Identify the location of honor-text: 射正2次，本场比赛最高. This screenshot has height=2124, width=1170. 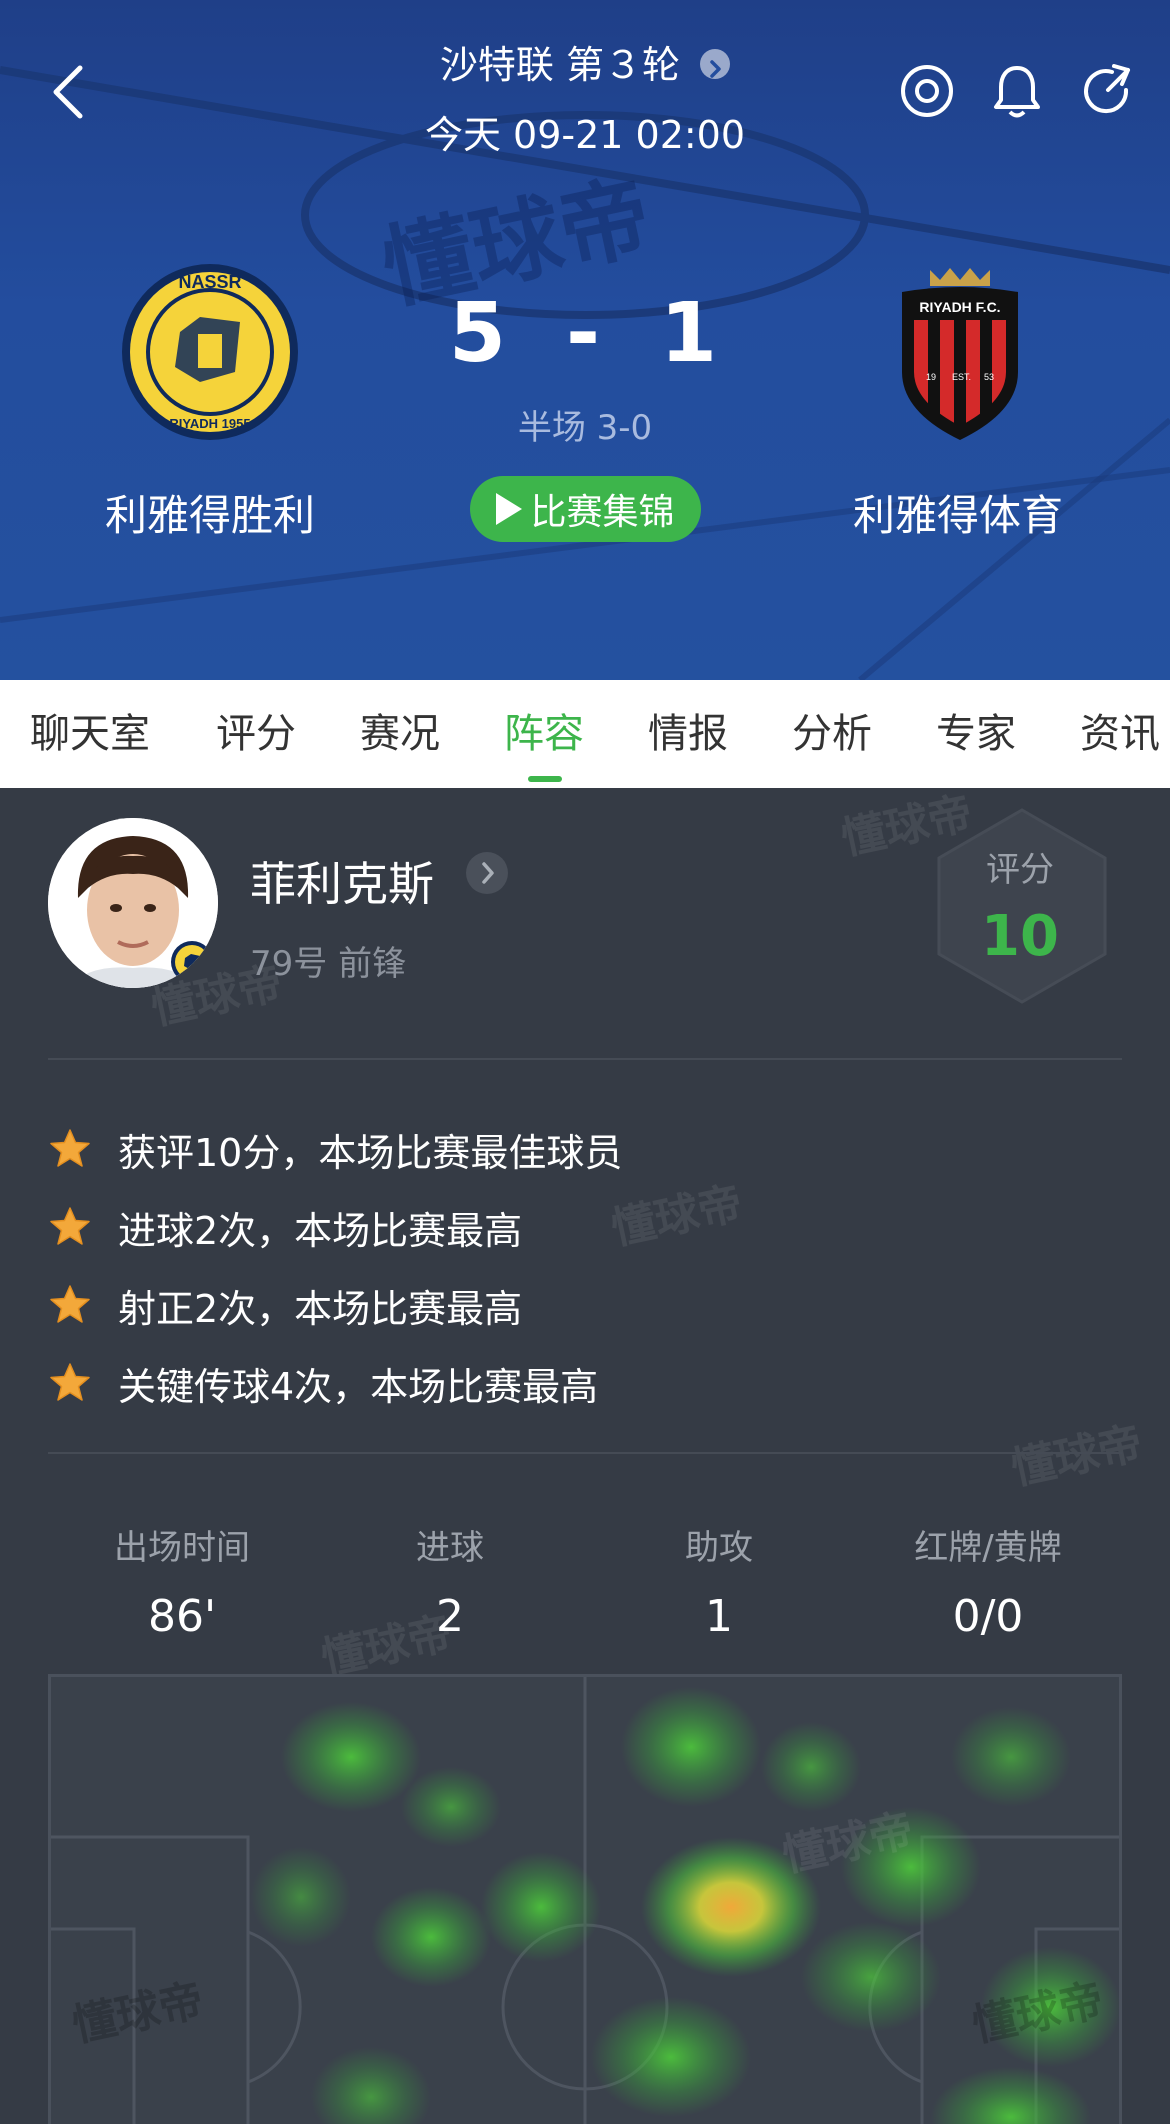
(320, 1308).